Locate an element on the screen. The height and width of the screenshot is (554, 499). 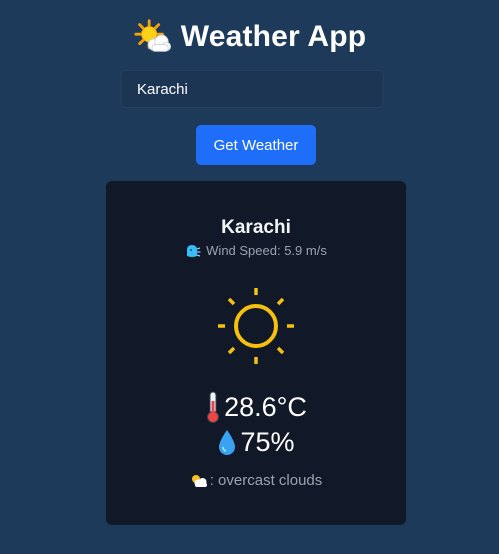
temperature-value: 28.6°C is located at coordinates (265, 406).